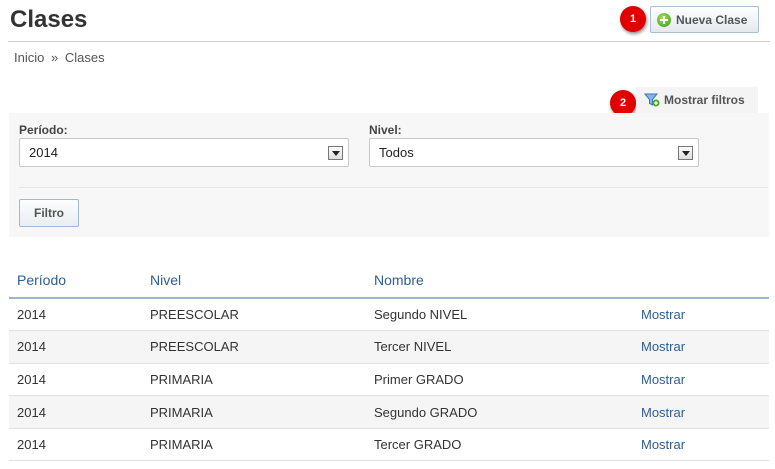 The image size is (775, 469). I want to click on nivel-select-value: Todos, so click(396, 152).